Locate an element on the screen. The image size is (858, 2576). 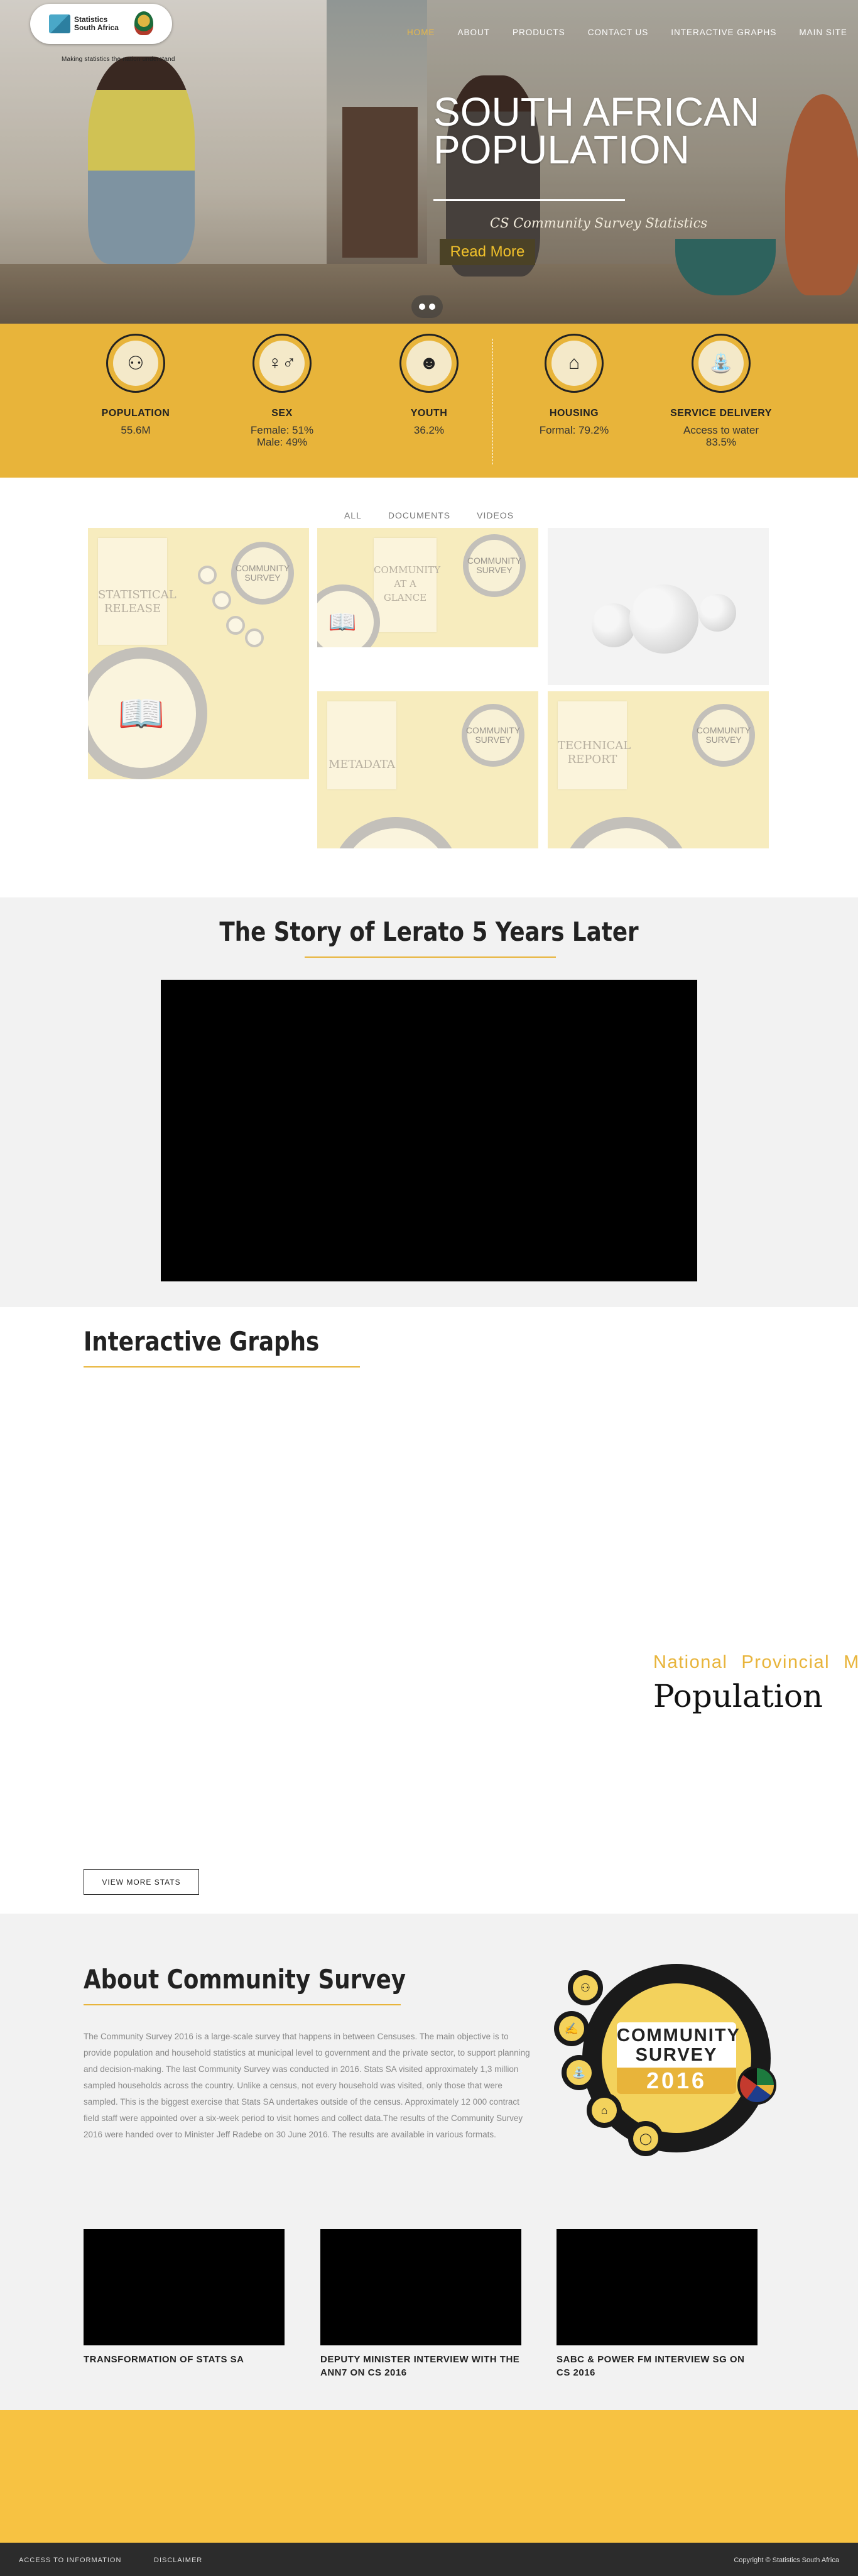
filter-videos: VIDEOS is located at coordinates (496, 515).